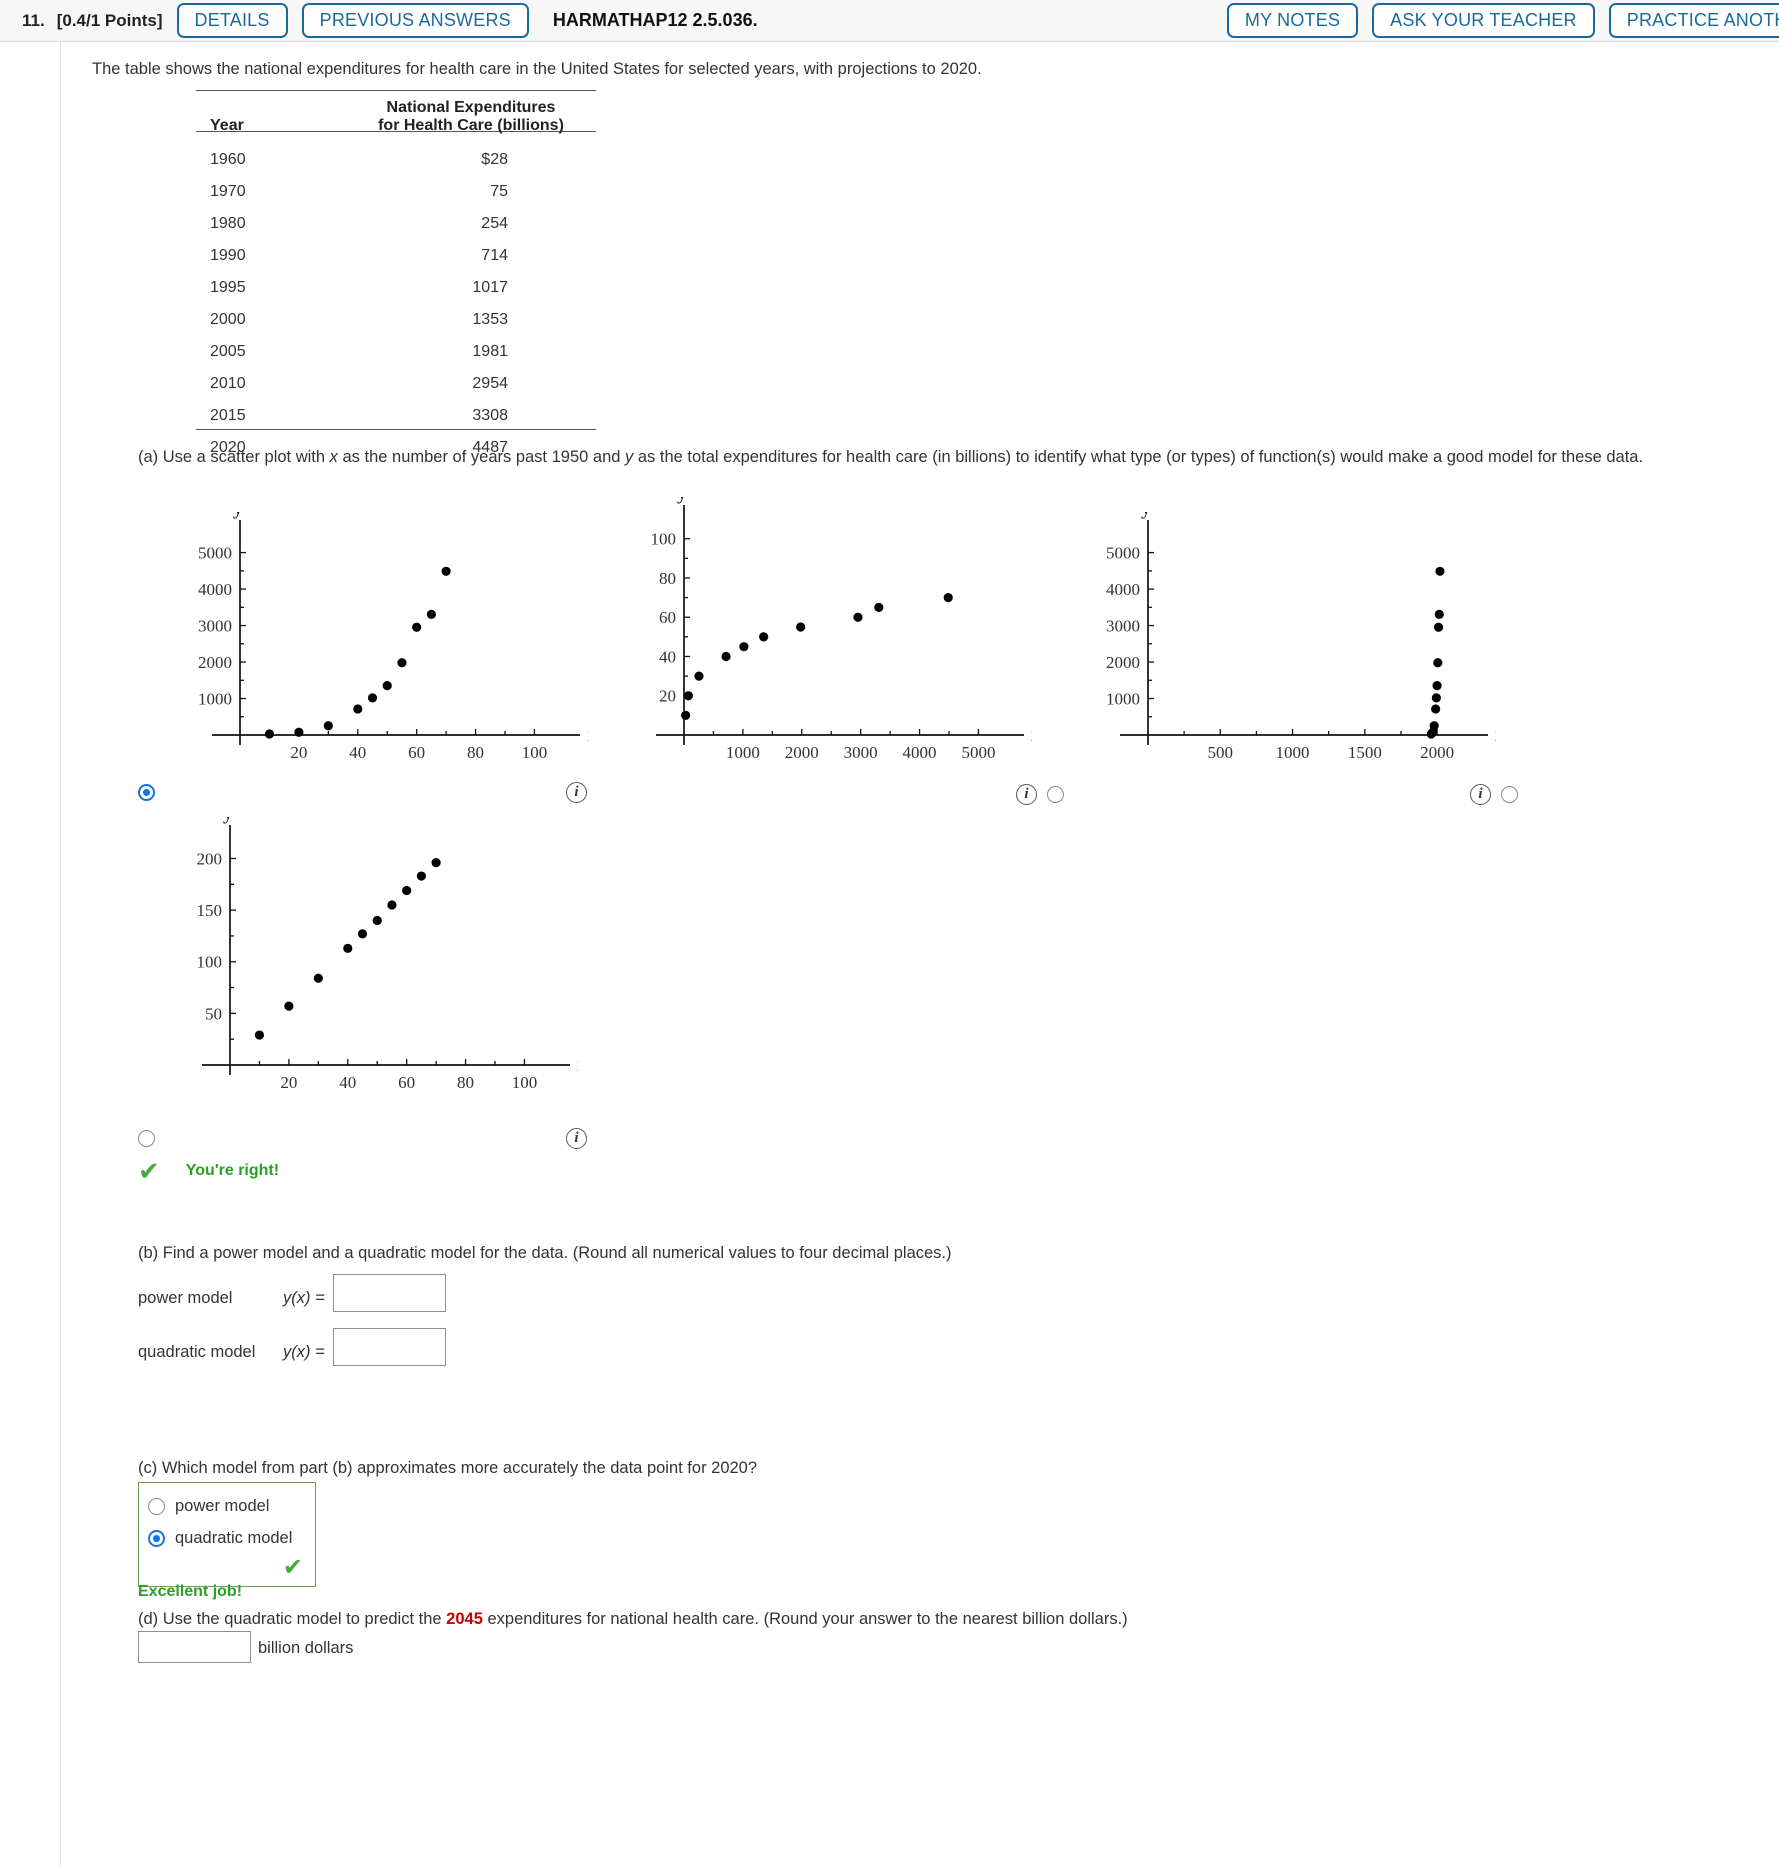  Describe the element at coordinates (378, 644) in the screenshot. I see `scatter-plot-1: 20 40 60 80 100 1000 2000 3000 4000 5000 x y` at that location.